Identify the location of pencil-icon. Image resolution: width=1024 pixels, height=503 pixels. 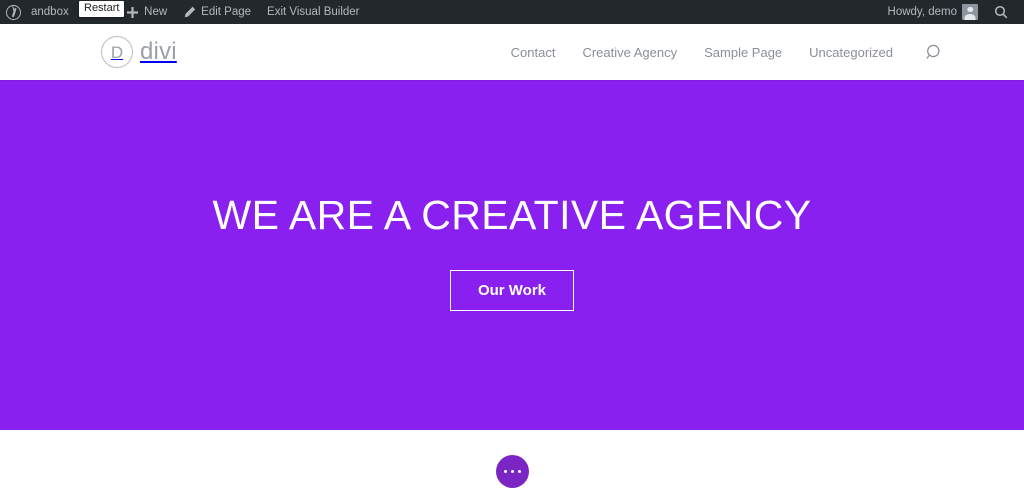
(189, 12).